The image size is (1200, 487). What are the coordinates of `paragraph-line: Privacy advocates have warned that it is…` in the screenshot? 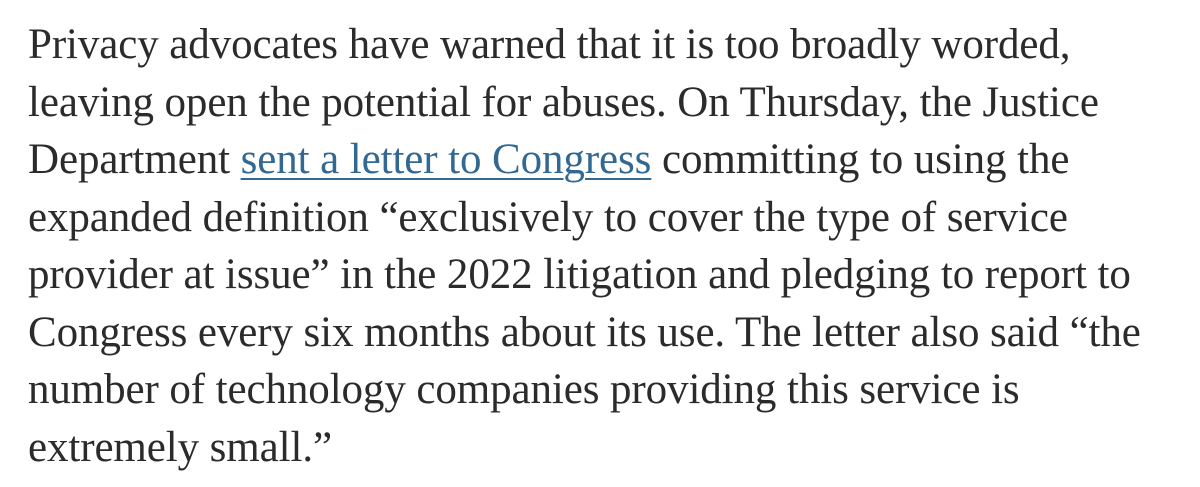 It's located at (549, 44).